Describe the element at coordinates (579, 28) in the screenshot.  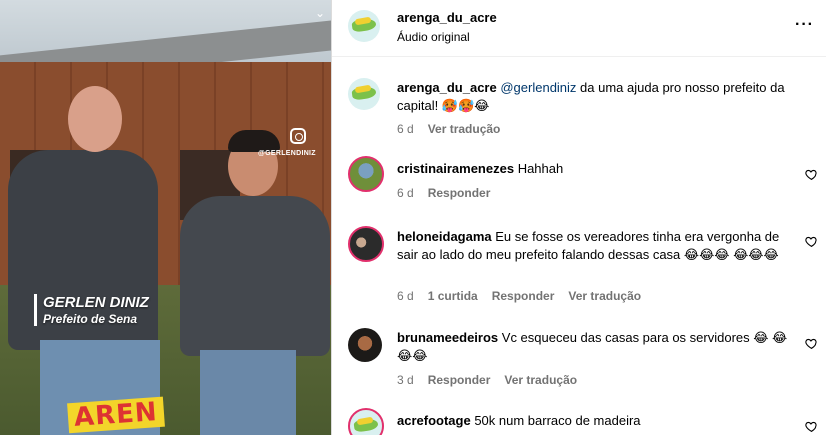
I see `post-header: arenga_du_acre Áudio original ···` at that location.